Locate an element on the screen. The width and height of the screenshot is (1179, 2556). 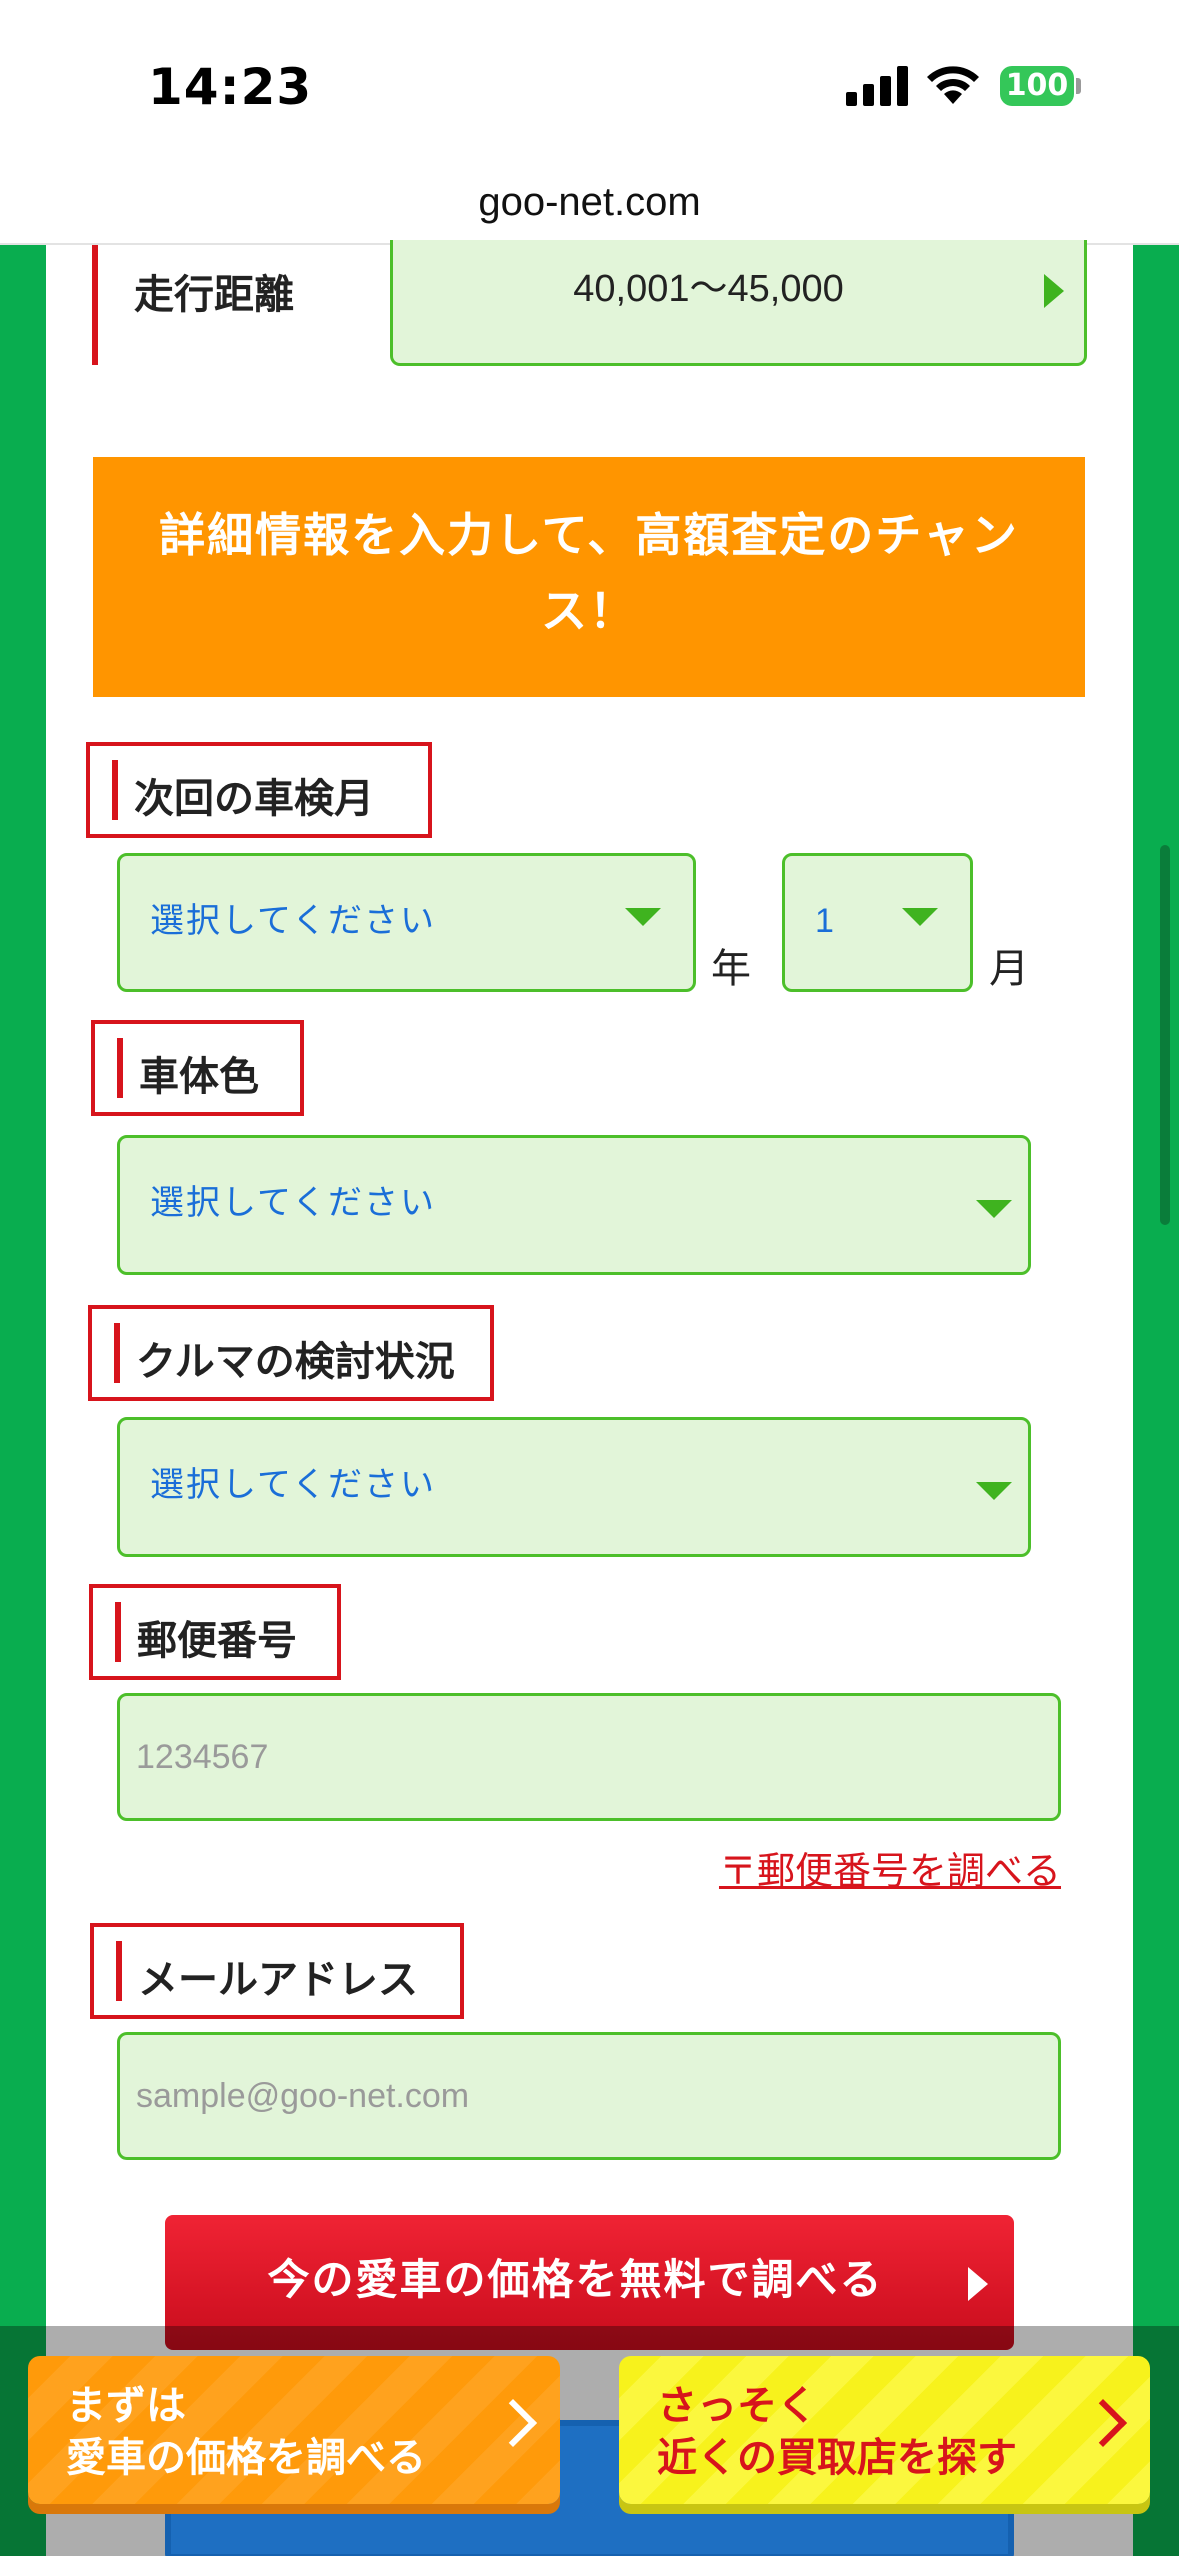
cta-line: さっそく is located at coordinates (737, 2406).